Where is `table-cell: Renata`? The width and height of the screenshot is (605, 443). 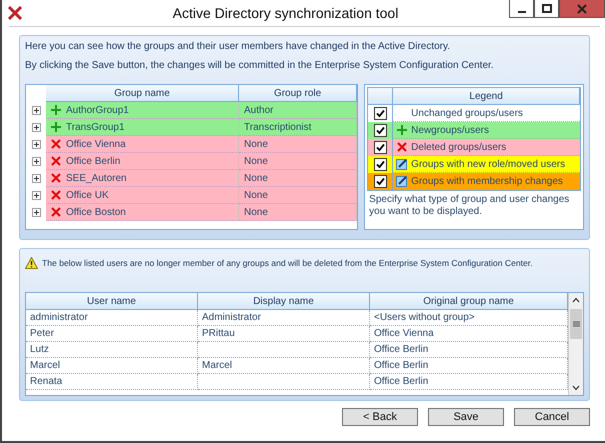 table-cell: Renata is located at coordinates (112, 382).